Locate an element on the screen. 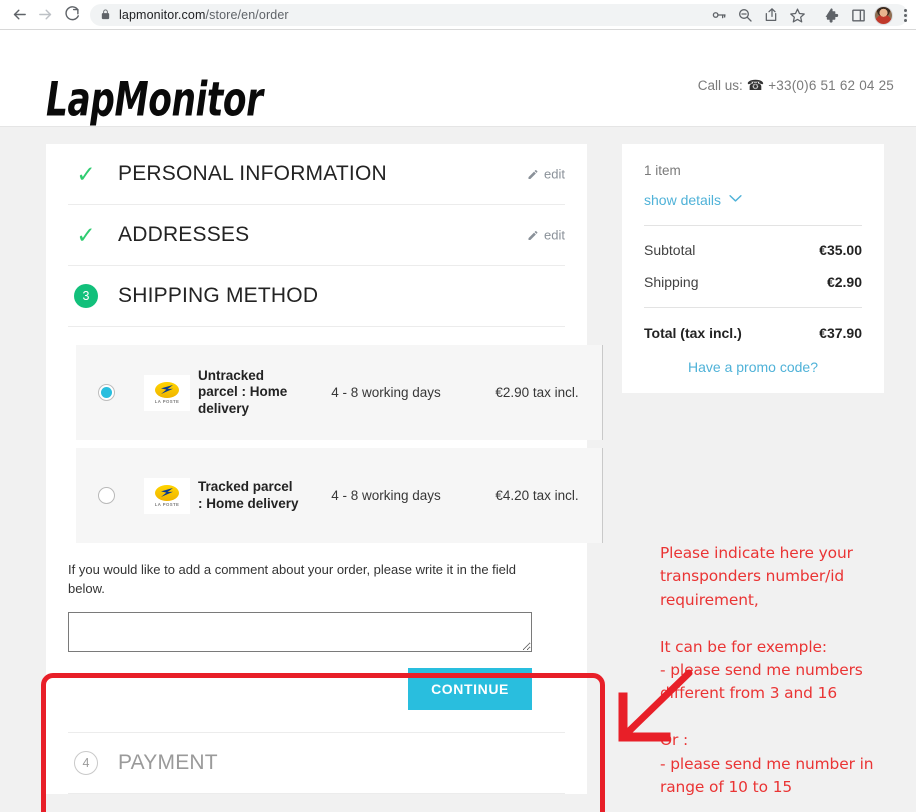 This screenshot has width=916, height=812. zoom-out-icon is located at coordinates (745, 15).